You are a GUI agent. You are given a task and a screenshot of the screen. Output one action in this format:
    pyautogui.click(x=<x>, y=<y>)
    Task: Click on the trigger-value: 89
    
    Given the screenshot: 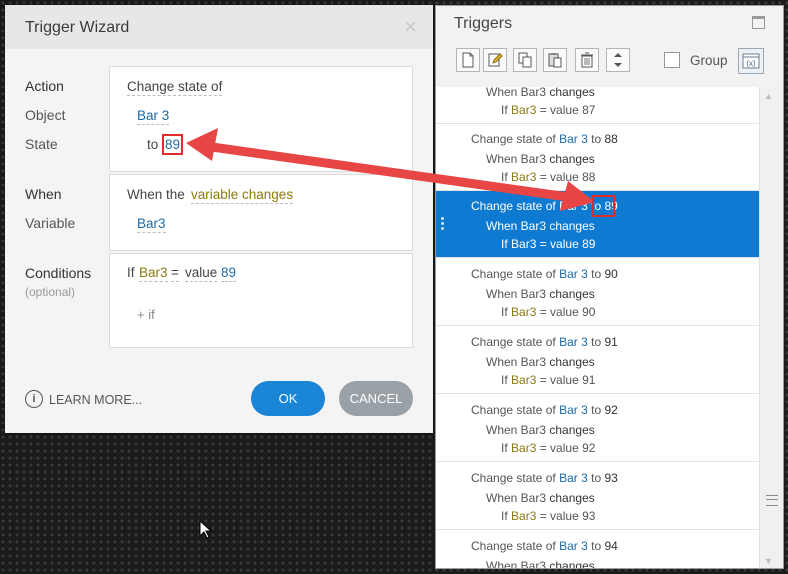 What is the action you would take?
    pyautogui.click(x=589, y=244)
    